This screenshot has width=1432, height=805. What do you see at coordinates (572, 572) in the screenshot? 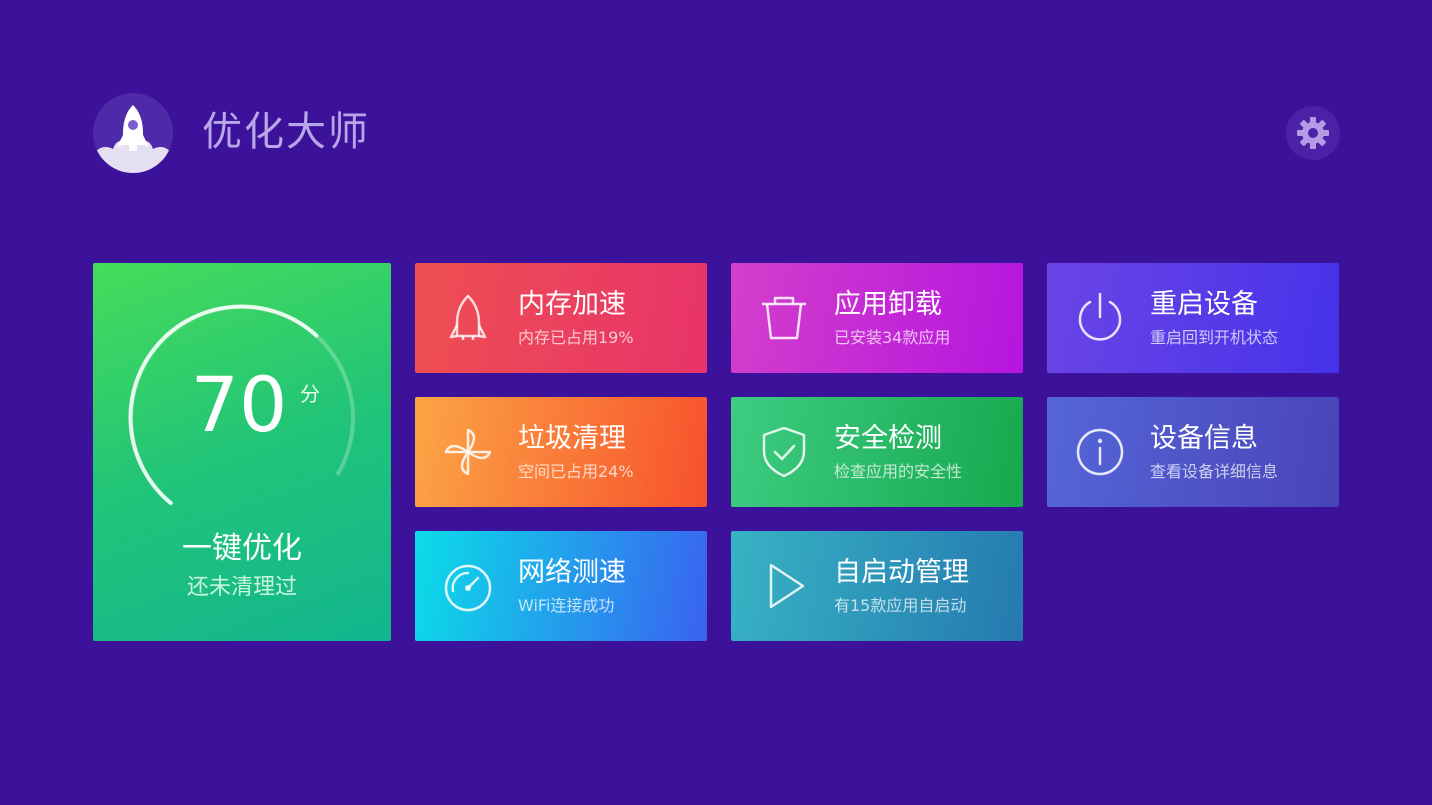
I see `tile-title: 网络测速` at bounding box center [572, 572].